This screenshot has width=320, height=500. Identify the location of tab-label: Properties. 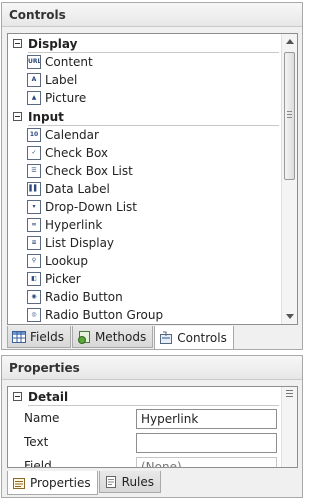
(60, 482).